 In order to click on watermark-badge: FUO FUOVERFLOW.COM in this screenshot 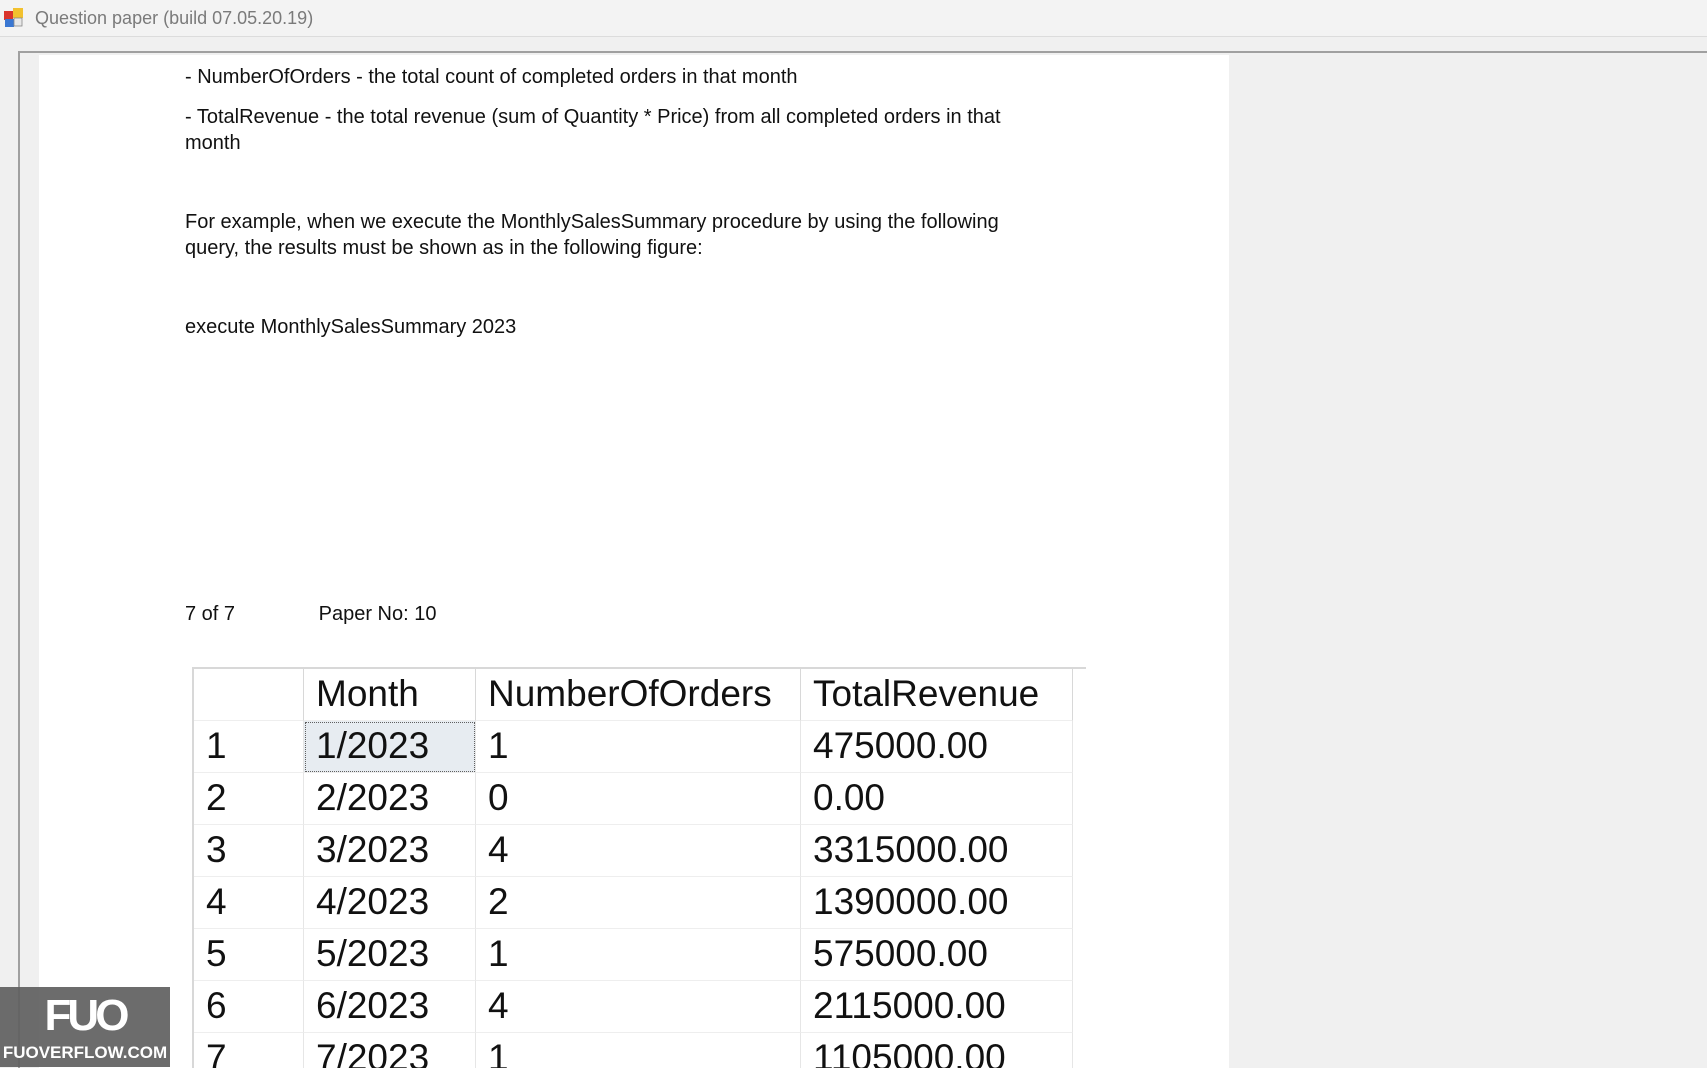, I will do `click(85, 1027)`.